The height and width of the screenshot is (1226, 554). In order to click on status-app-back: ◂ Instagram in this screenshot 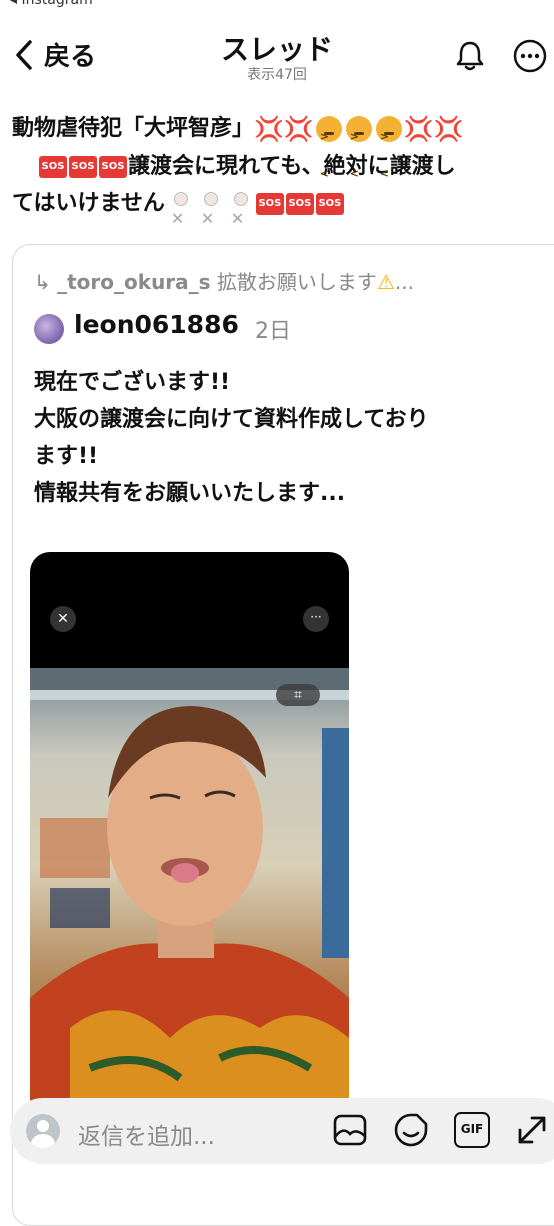, I will do `click(51, 4)`.